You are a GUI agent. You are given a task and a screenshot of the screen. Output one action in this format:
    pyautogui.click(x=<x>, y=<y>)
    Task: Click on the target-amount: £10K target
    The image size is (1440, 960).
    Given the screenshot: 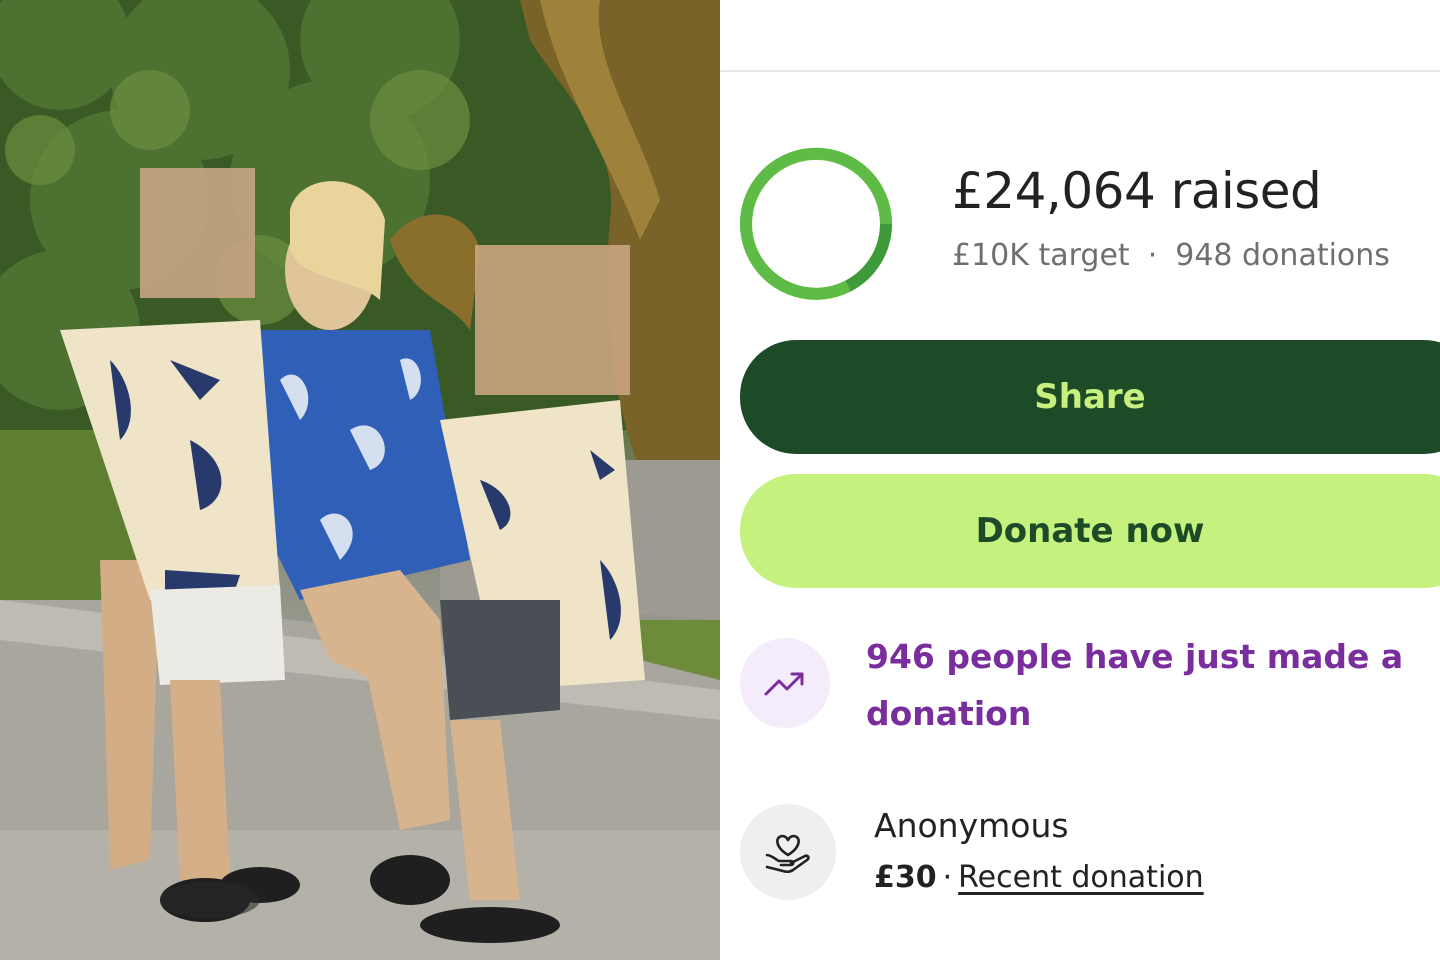 What is the action you would take?
    pyautogui.click(x=1041, y=255)
    